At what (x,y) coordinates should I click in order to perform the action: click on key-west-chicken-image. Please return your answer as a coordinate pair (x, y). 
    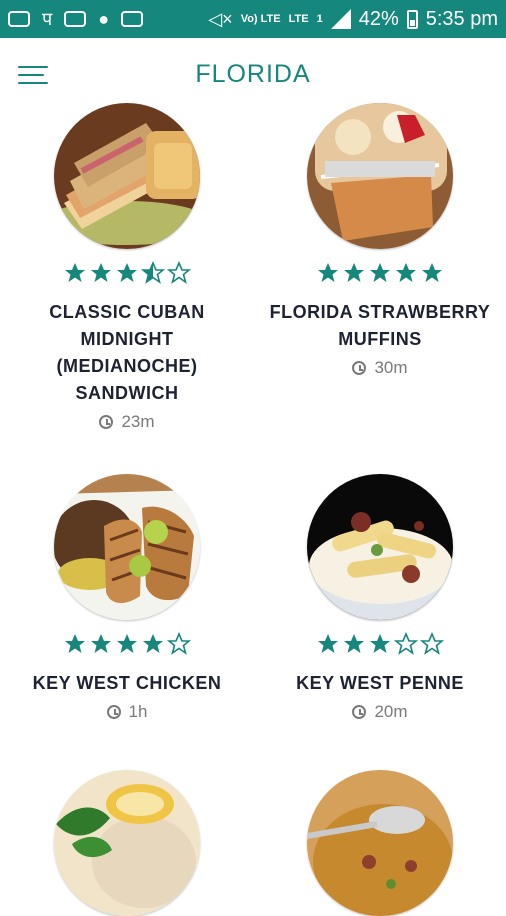
    Looking at the image, I should click on (127, 547).